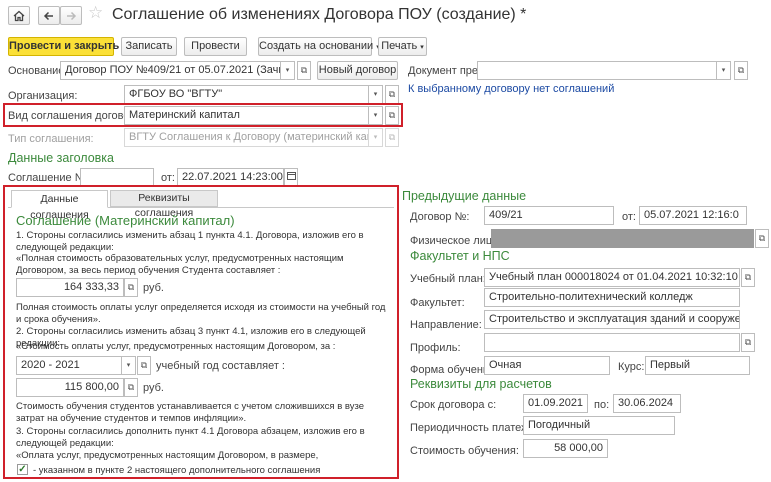 This screenshot has width=771, height=482. I want to click on payment-checkbox: ✓, so click(22, 469).